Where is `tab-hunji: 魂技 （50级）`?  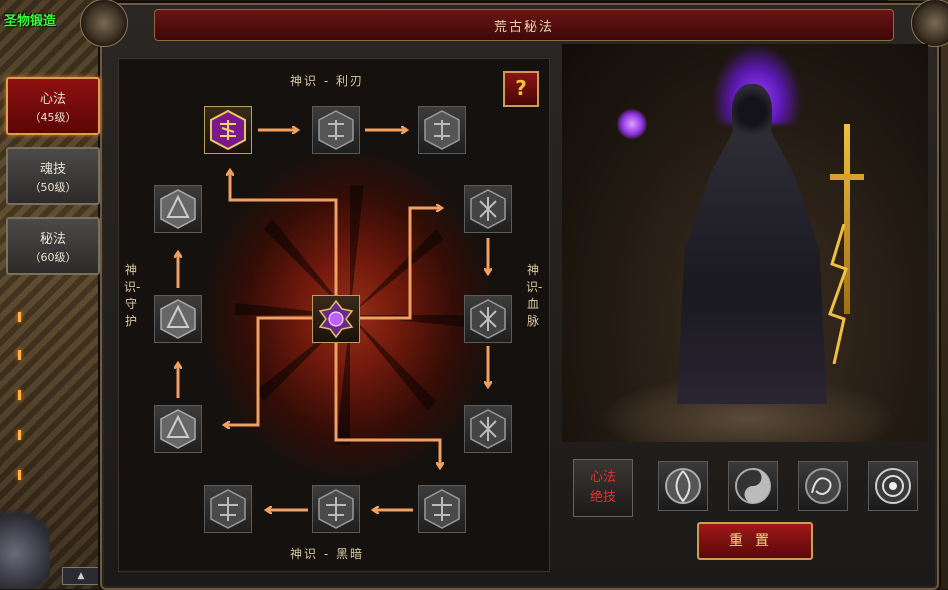
tab-hunji: 魂技 （50级） is located at coordinates (53, 176).